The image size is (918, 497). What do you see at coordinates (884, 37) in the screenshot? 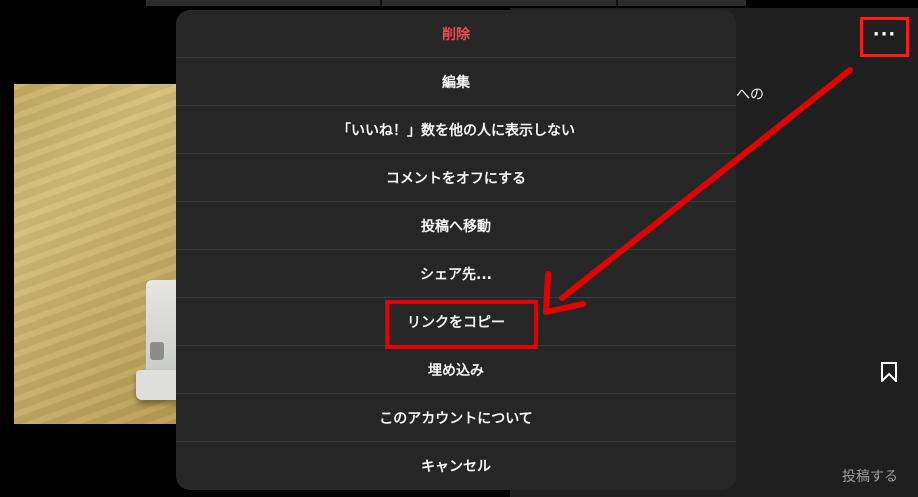
I see `more-options-icon: ···` at bounding box center [884, 37].